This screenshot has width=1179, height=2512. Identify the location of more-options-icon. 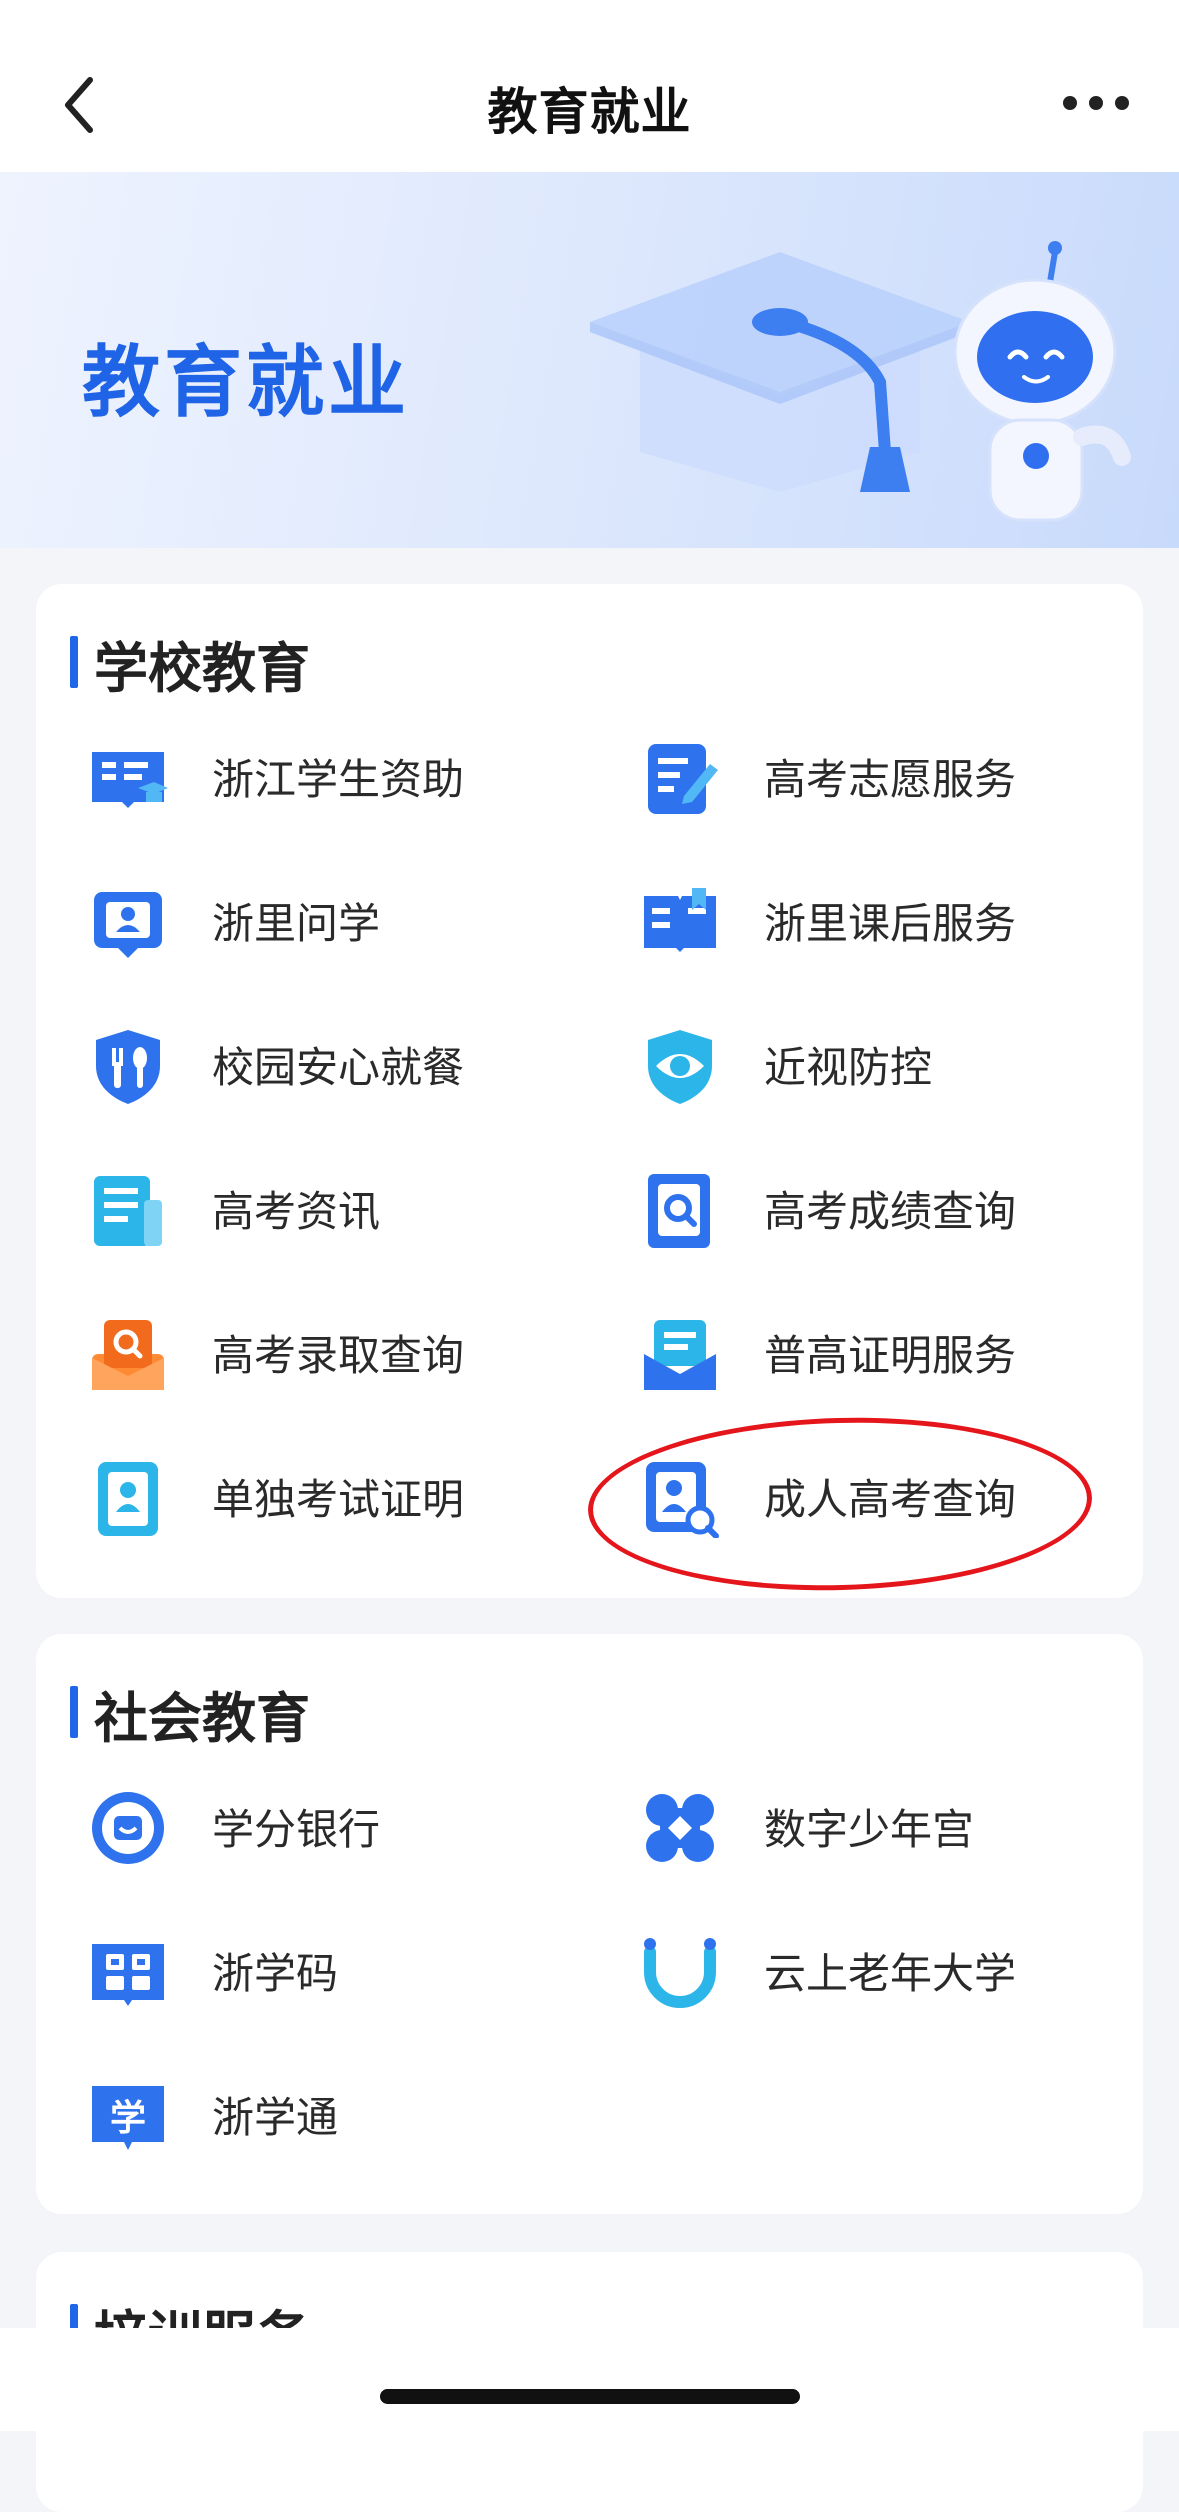
(1096, 103).